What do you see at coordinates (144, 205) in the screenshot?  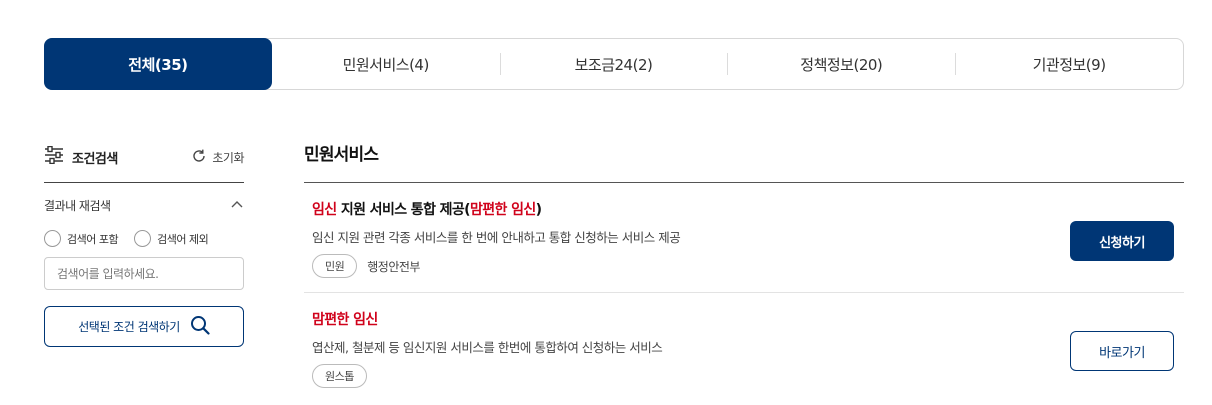 I see `refine-search-toggle: 결과내 재검색` at bounding box center [144, 205].